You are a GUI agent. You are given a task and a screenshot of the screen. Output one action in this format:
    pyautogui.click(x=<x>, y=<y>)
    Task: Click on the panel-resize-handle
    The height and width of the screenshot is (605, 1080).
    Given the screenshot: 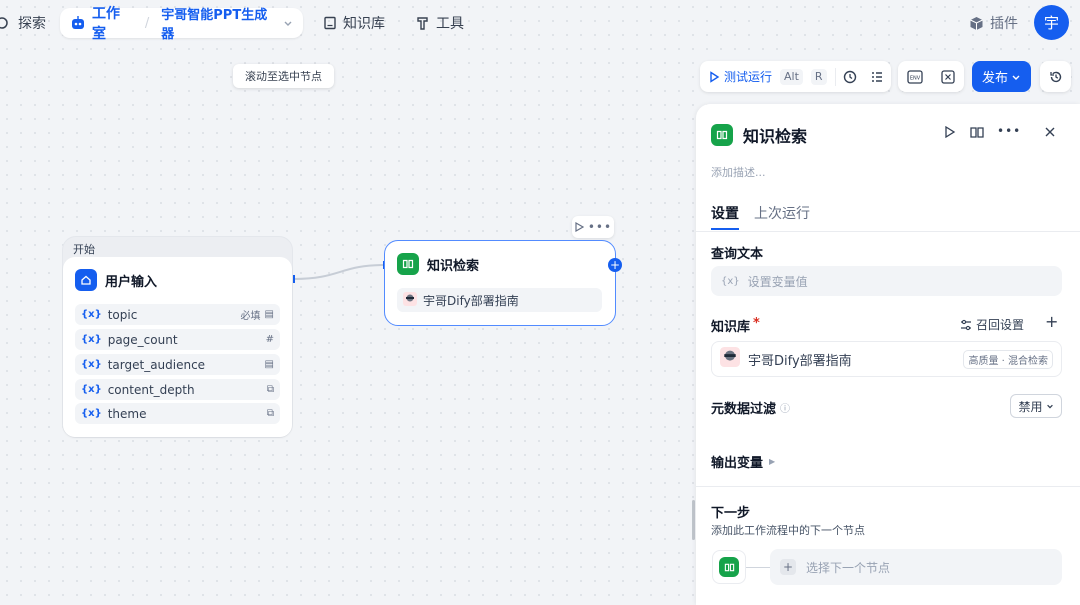 What is the action you would take?
    pyautogui.click(x=693, y=520)
    